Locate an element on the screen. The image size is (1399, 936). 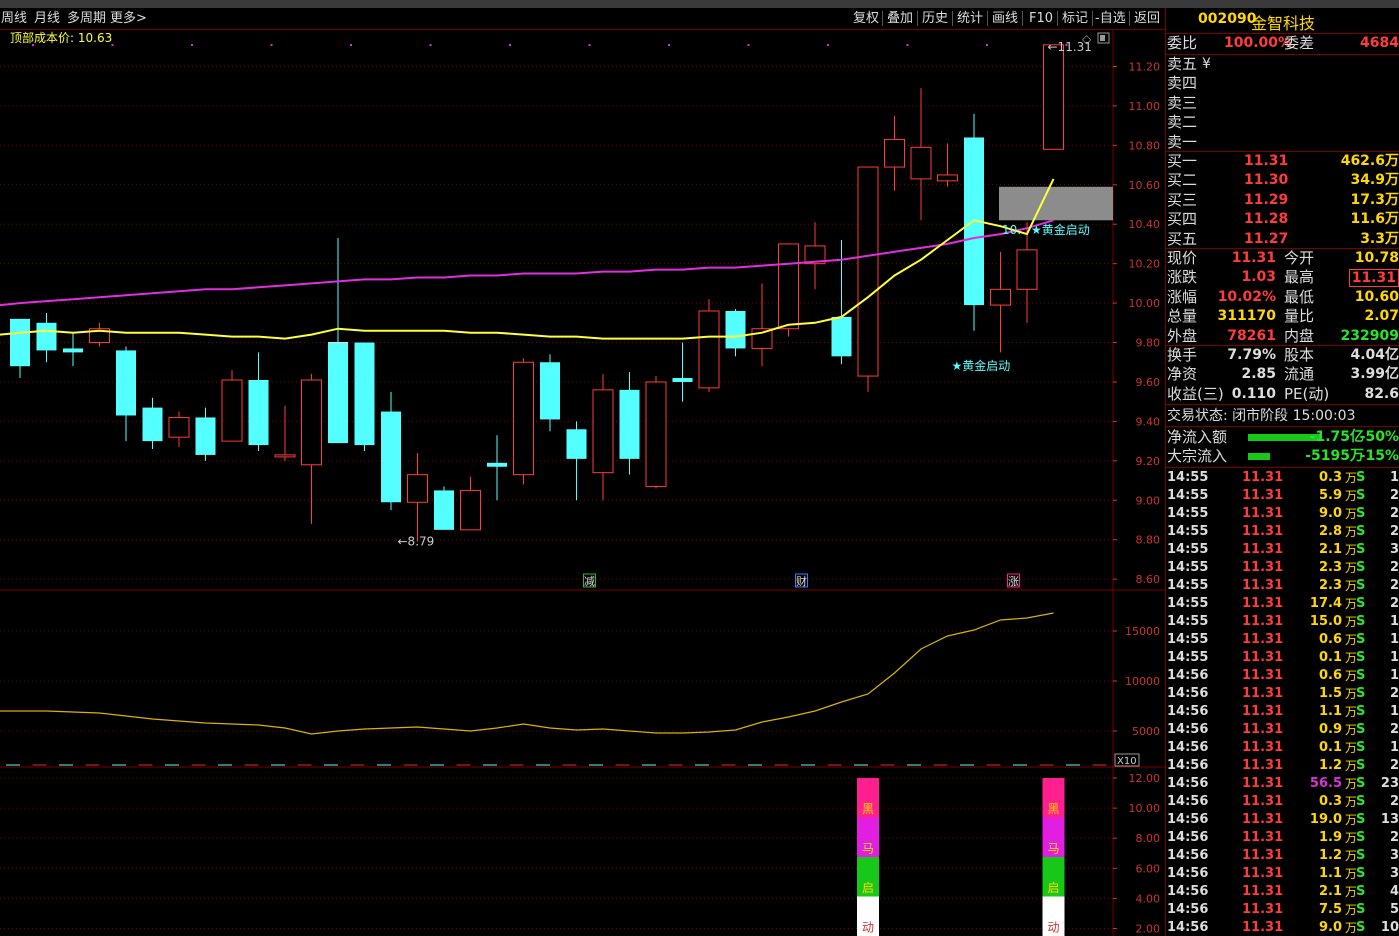
event-marker: 财 is located at coordinates (801, 581).